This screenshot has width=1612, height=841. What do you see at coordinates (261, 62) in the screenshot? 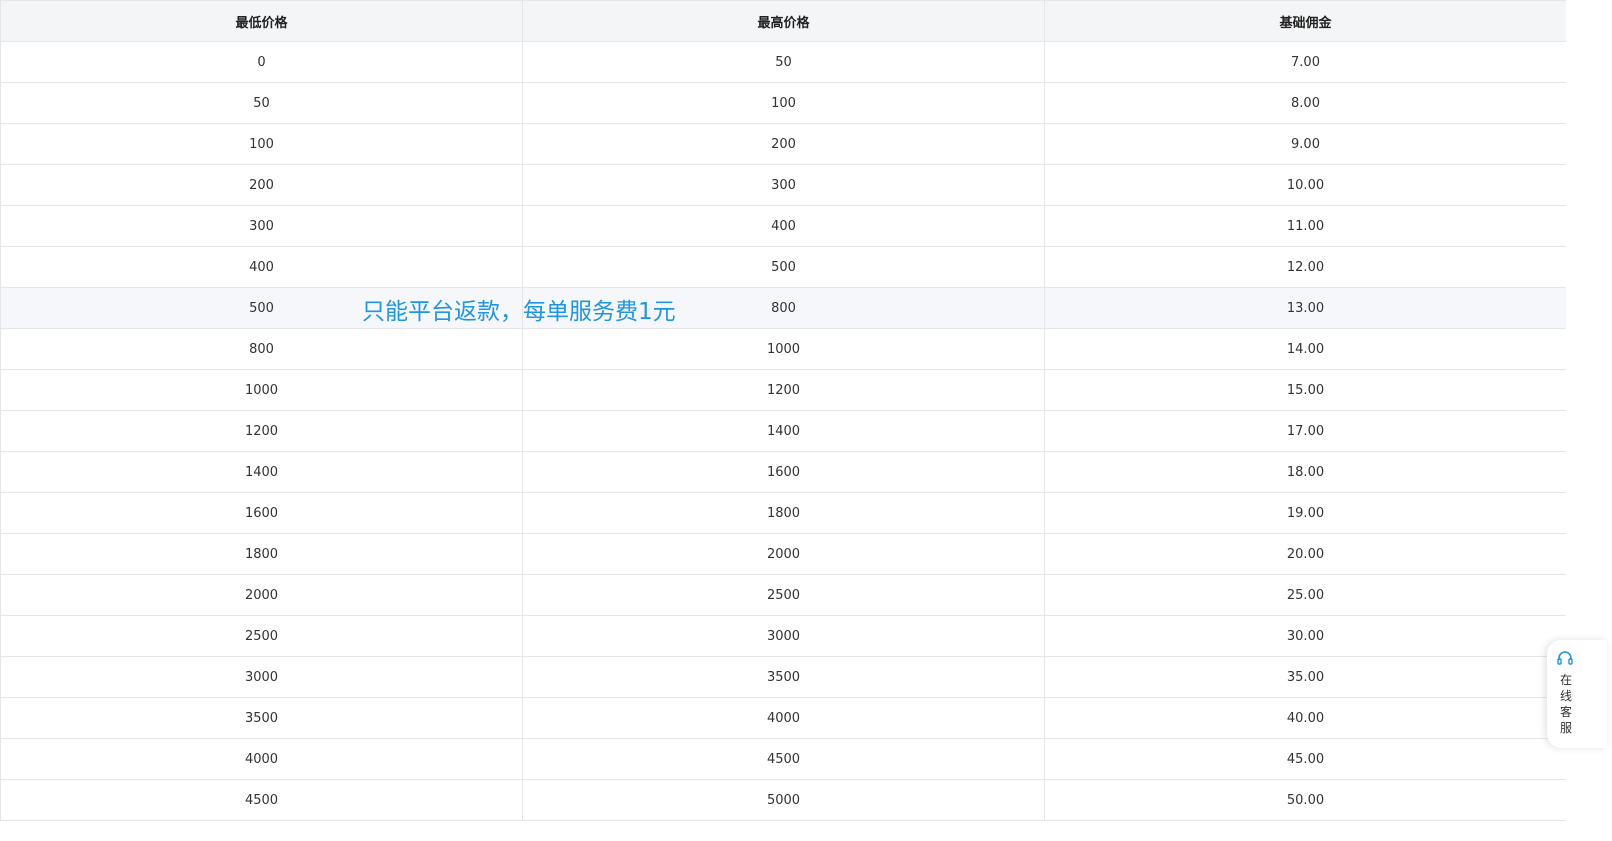
I see `cell-min-price: 0` at bounding box center [261, 62].